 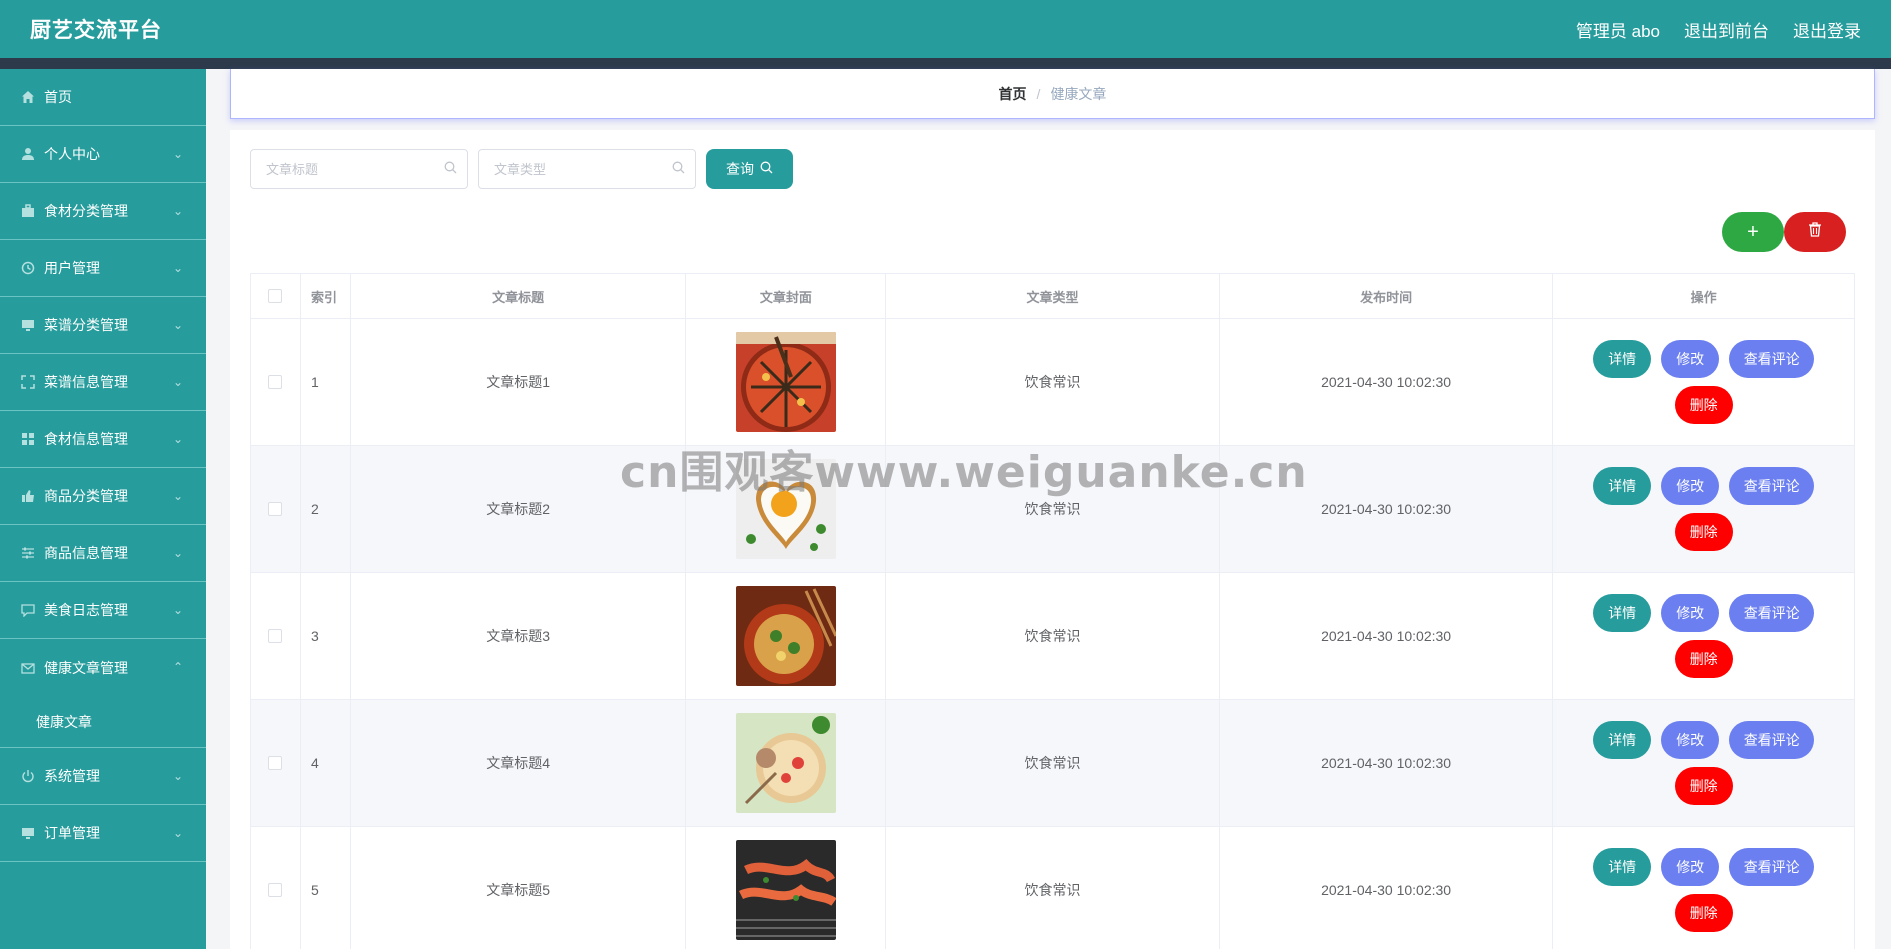 What do you see at coordinates (103, 776) in the screenshot?
I see `sidebar-item-system: 系统管理 ⌄` at bounding box center [103, 776].